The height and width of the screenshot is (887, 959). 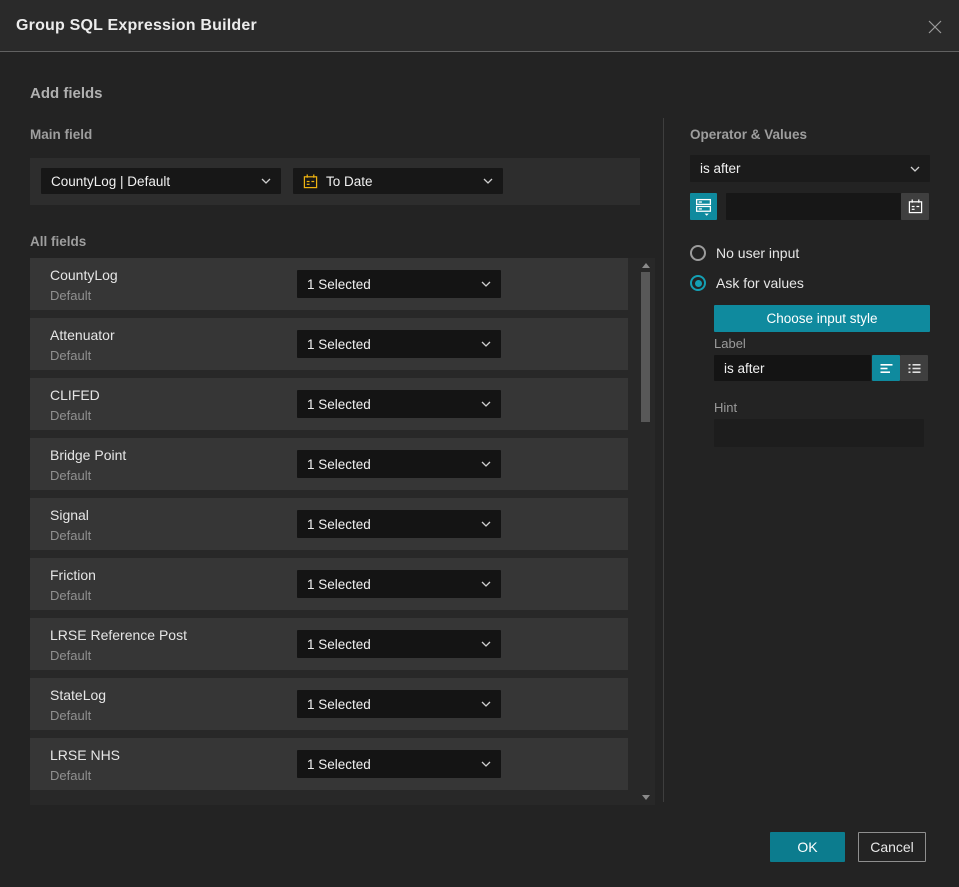 What do you see at coordinates (792, 368) in the screenshot?
I see `label-input` at bounding box center [792, 368].